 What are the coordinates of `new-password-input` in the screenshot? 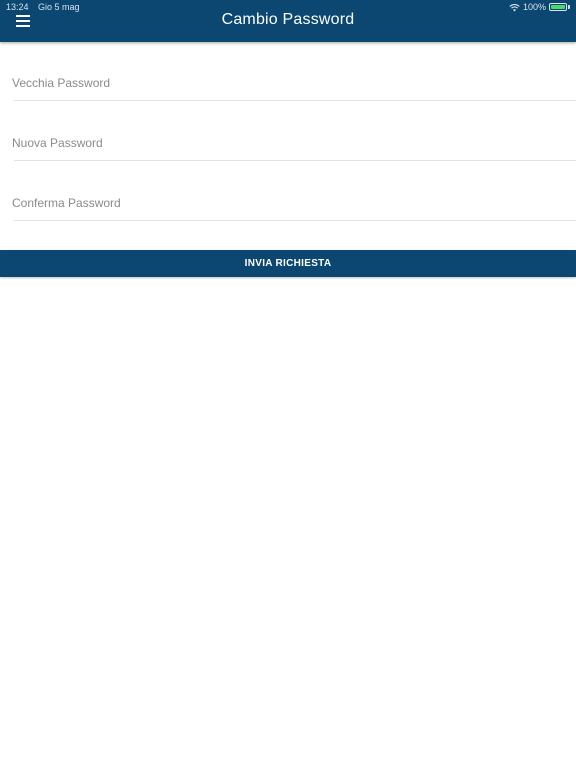 It's located at (292, 143).